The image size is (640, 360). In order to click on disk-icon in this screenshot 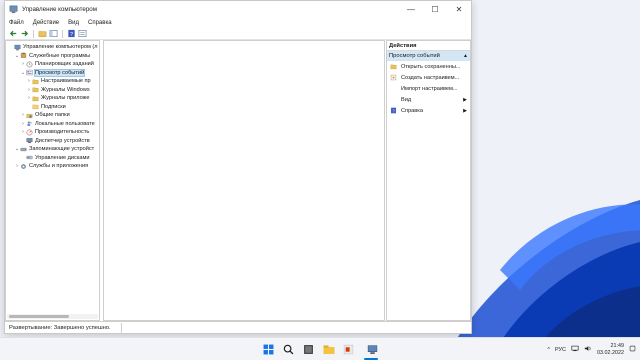, I will do `click(29, 158)`.